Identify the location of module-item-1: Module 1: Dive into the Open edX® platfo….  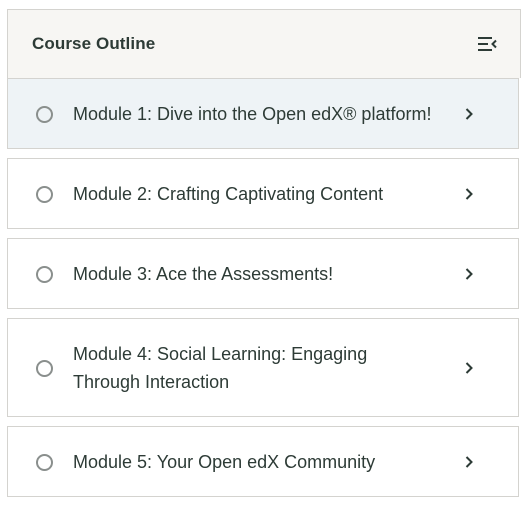
(263, 113).